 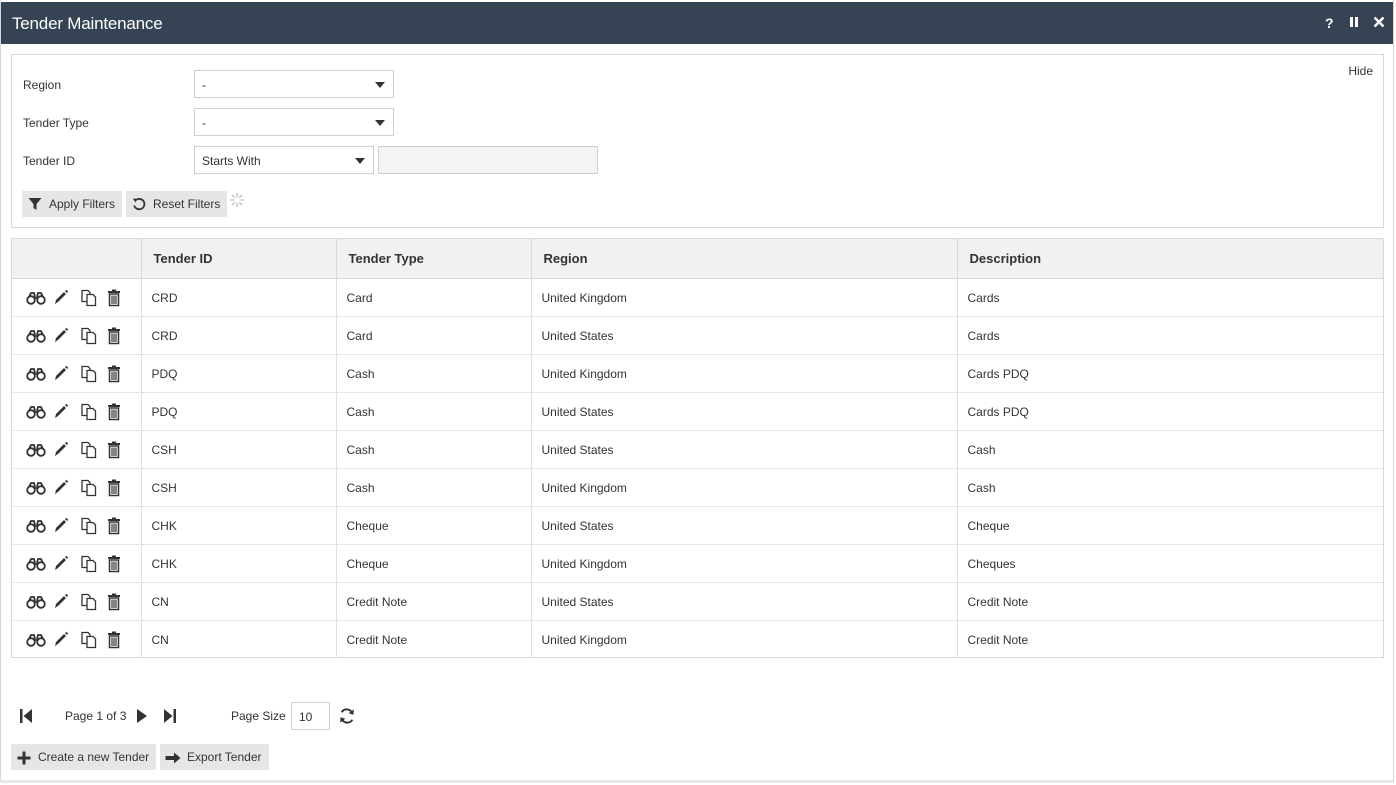 What do you see at coordinates (94, 757) in the screenshot?
I see `create-tender-label: Create a new Tender` at bounding box center [94, 757].